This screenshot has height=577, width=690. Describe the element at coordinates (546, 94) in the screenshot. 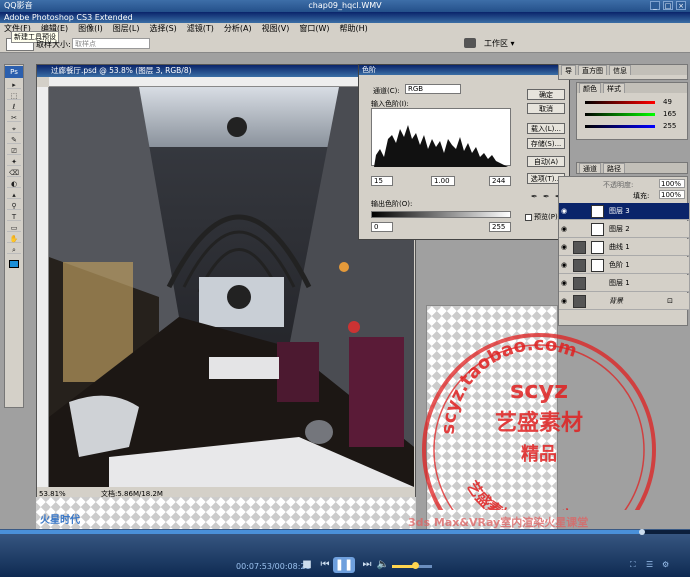

I see `ok-button: 确定` at that location.